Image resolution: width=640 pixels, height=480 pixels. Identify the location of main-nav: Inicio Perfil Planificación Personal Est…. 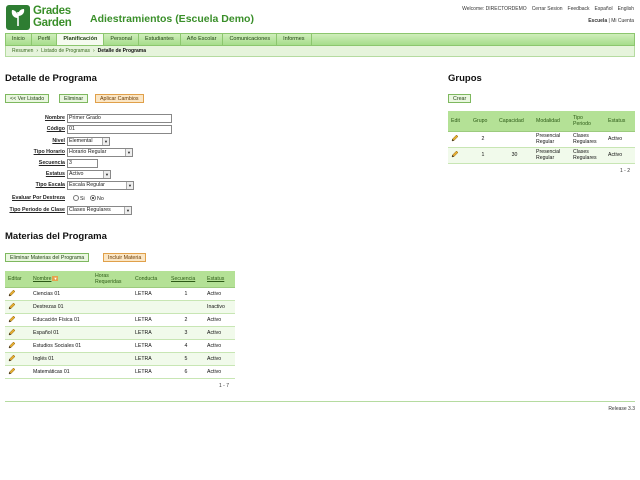
(320, 39).